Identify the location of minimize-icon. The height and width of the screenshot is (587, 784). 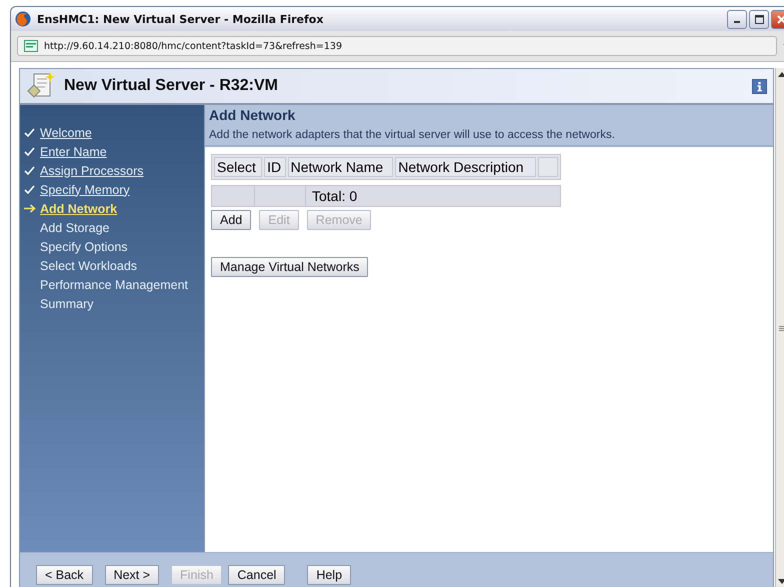
(737, 22).